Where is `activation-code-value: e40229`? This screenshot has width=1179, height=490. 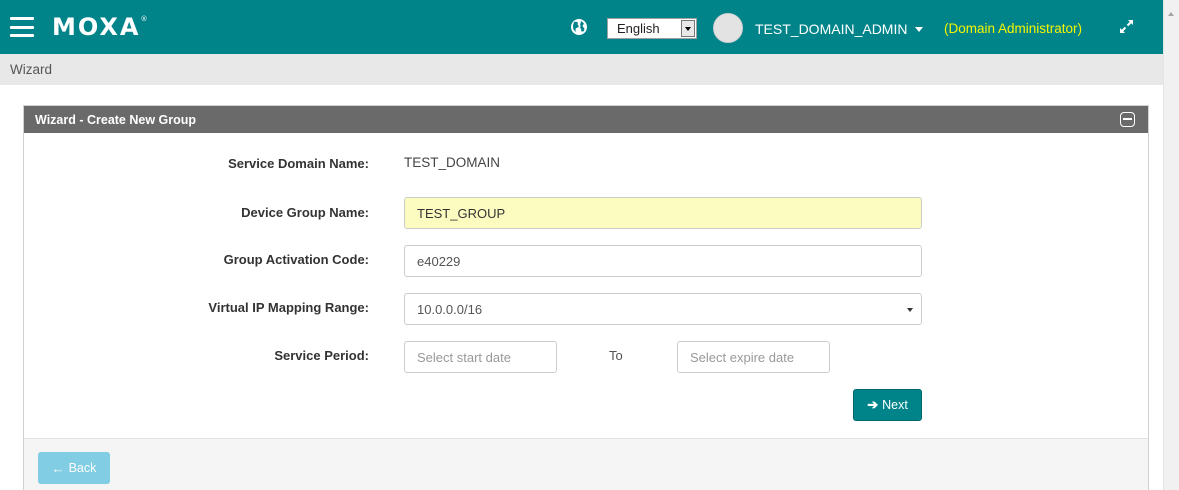 activation-code-value: e40229 is located at coordinates (439, 261).